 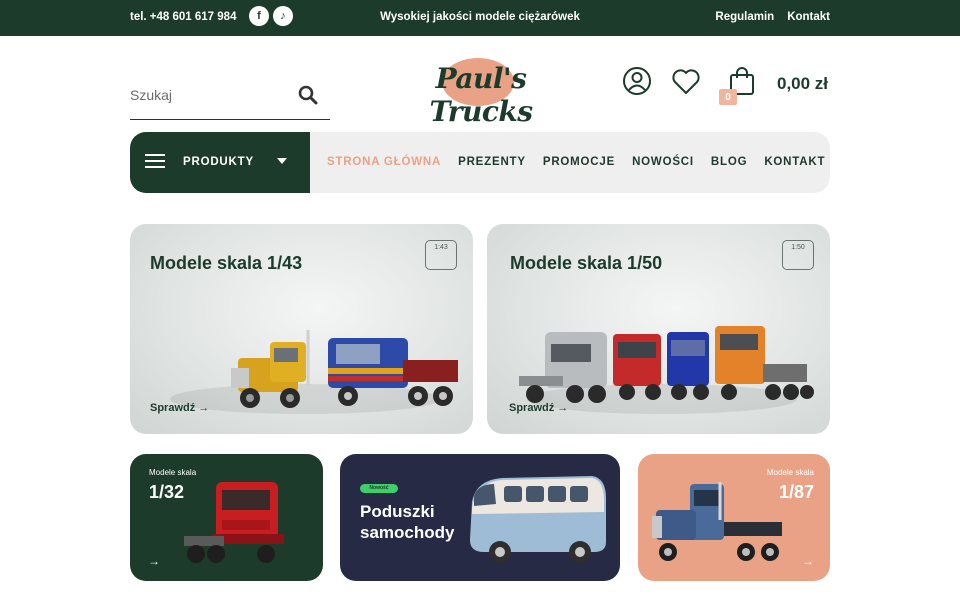 I want to click on new-tag-badge: Nowość, so click(x=379, y=488).